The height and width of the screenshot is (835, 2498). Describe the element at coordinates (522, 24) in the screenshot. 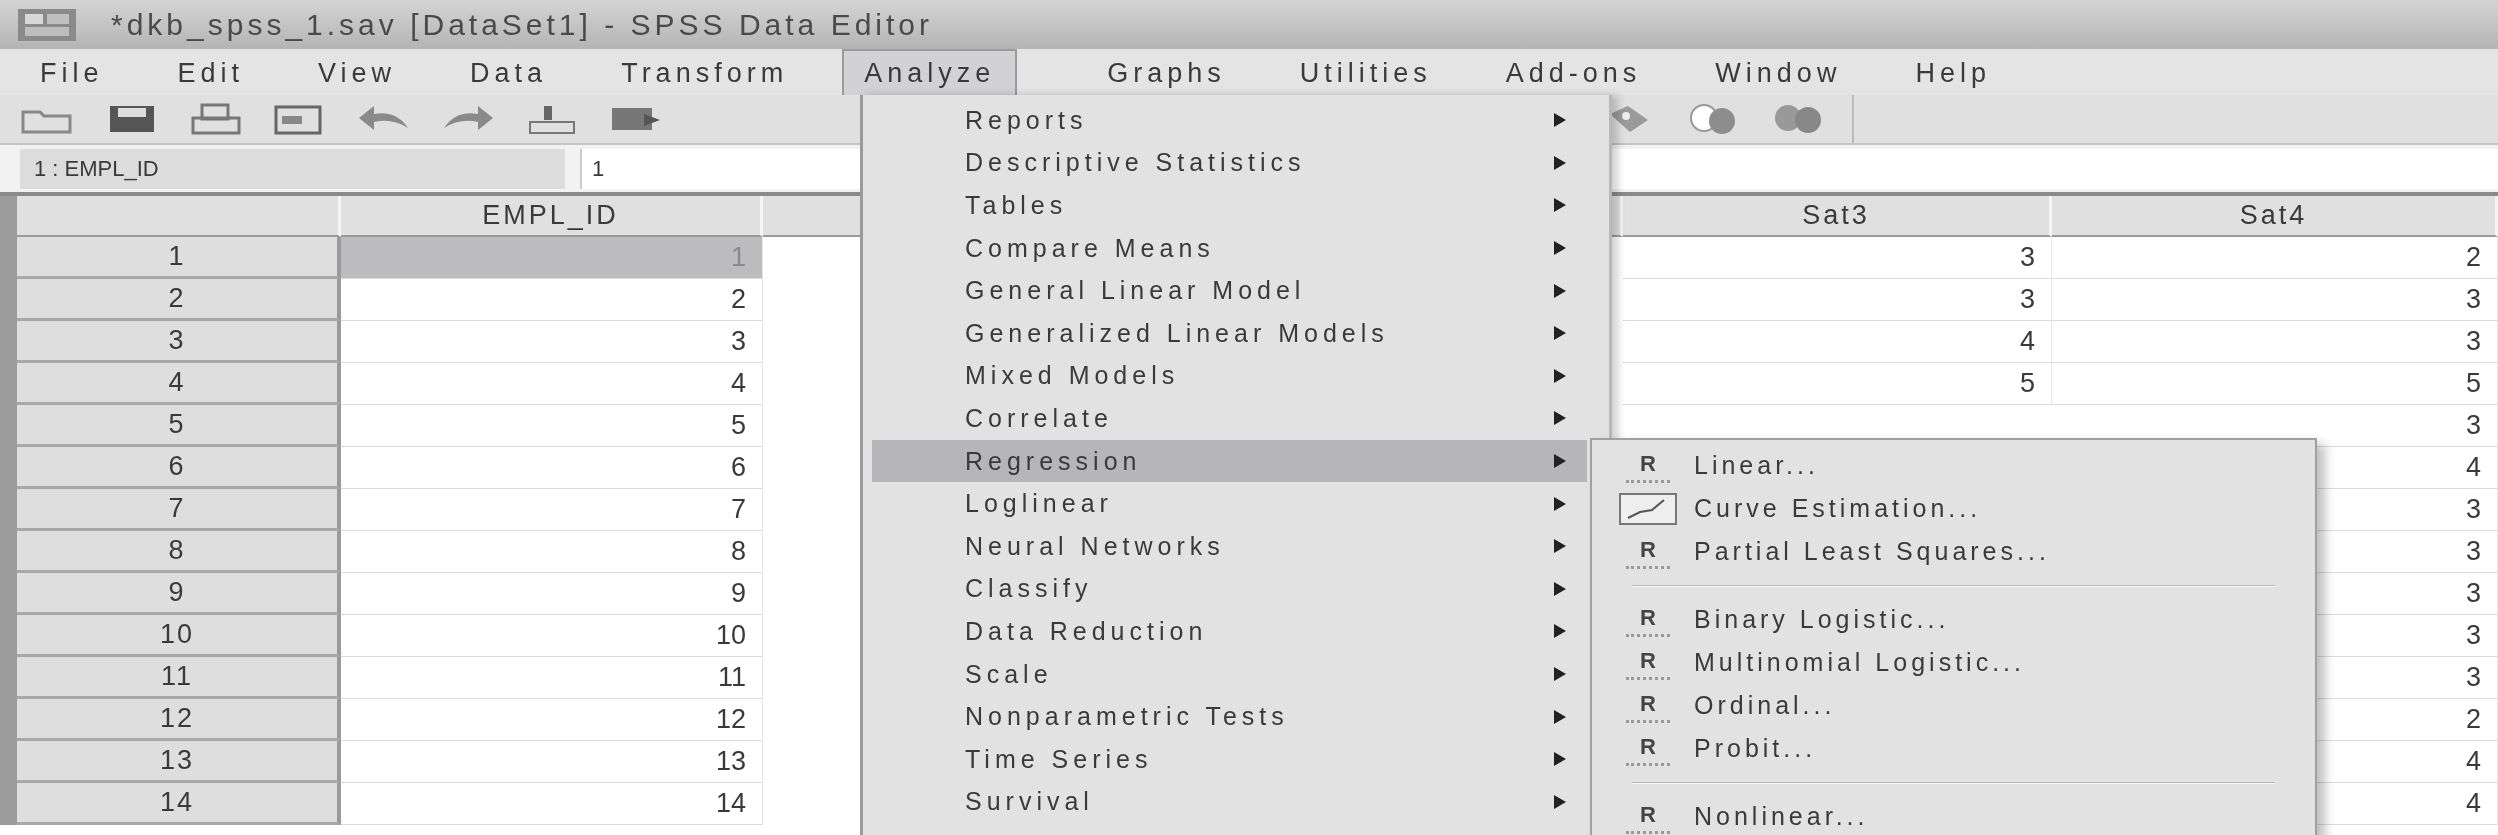

I see `window-title: *dkb_spss_1.sav [DataSet1] - SPSS Data Editor` at that location.